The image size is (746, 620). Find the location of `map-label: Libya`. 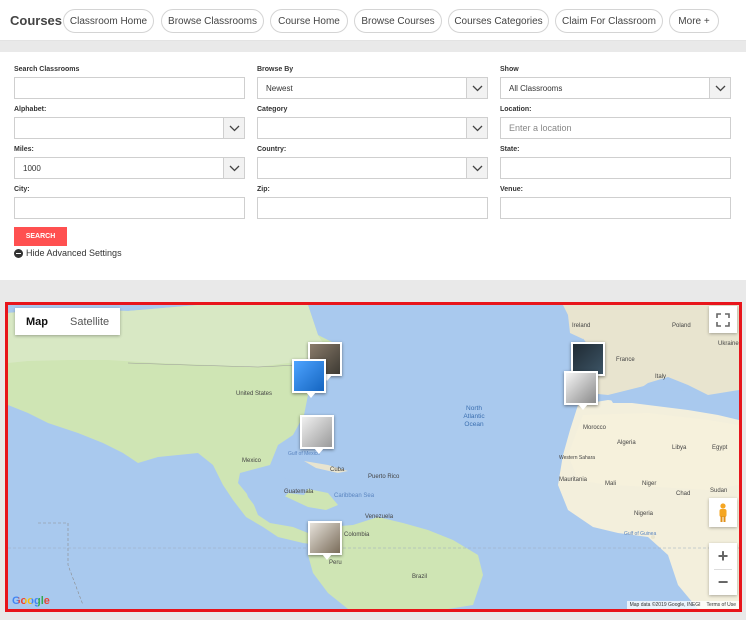

map-label: Libya is located at coordinates (679, 448).